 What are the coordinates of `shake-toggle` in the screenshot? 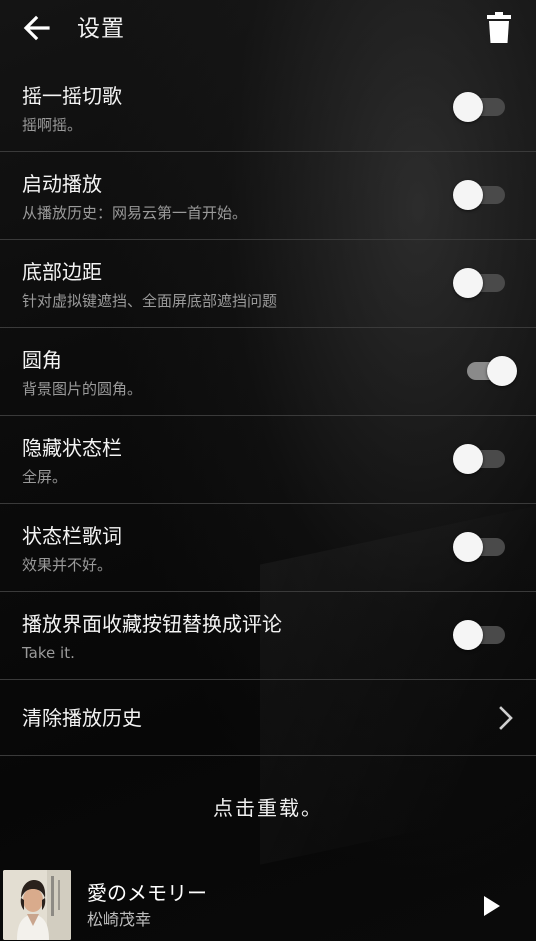 It's located at (479, 107).